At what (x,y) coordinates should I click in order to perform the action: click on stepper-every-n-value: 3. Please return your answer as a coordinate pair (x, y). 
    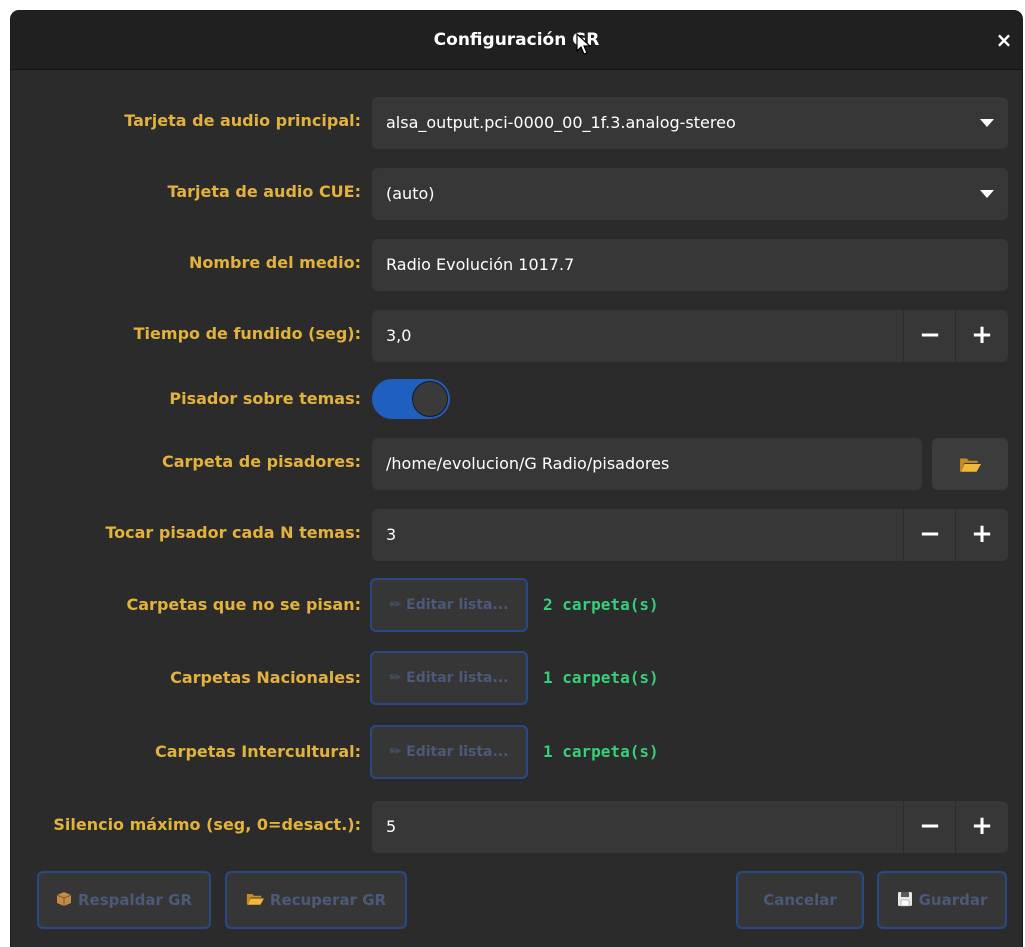
    Looking at the image, I should click on (391, 534).